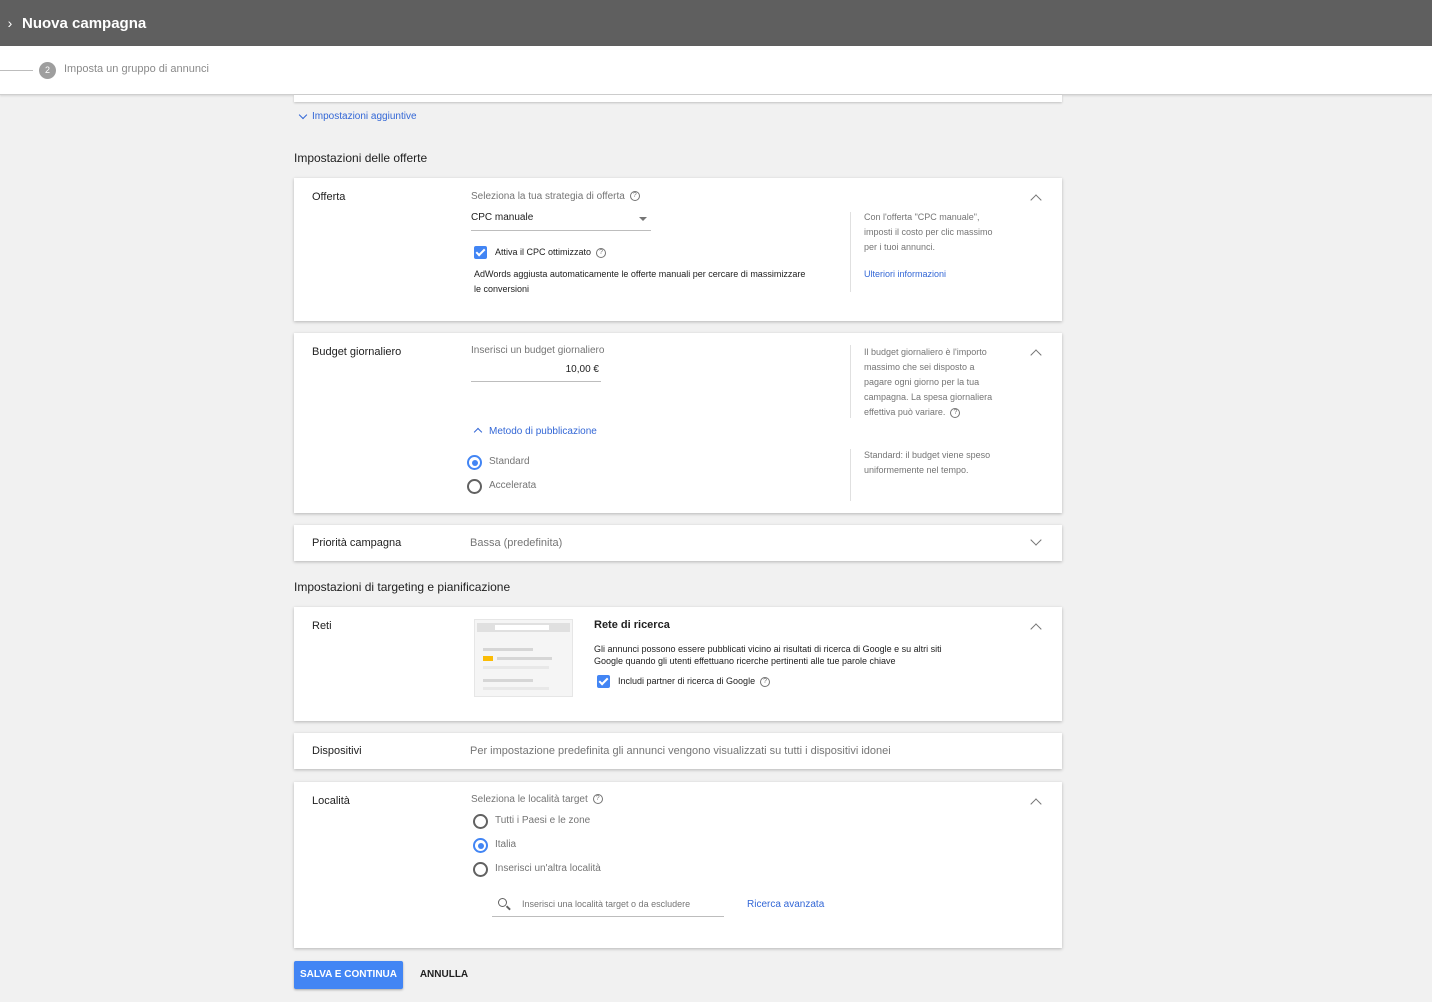 Image resolution: width=1432 pixels, height=1002 pixels. I want to click on ecpc-description-line-2: le conversioni, so click(502, 289).